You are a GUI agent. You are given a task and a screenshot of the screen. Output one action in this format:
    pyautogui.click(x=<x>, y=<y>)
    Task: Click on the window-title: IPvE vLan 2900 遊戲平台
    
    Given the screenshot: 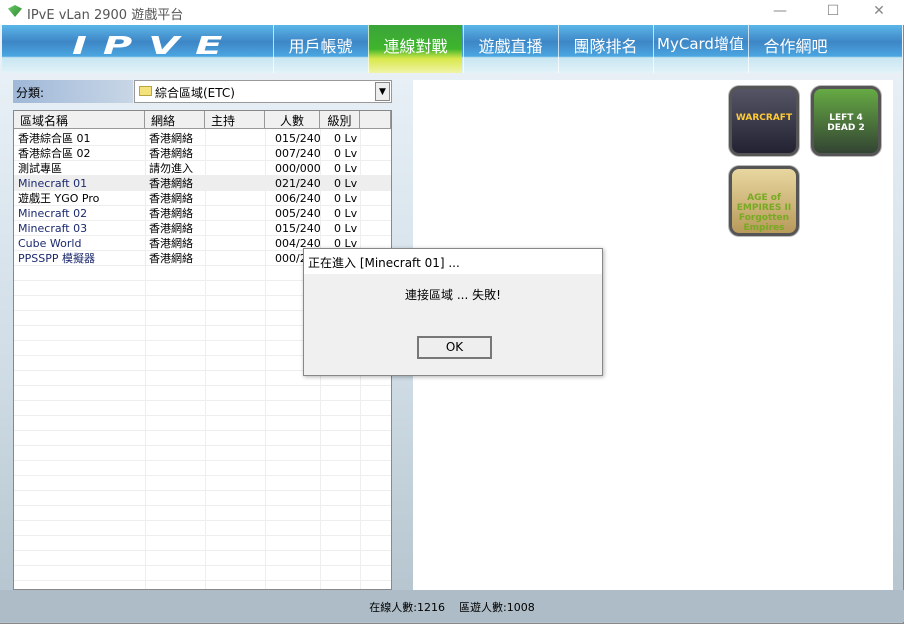 What is the action you would take?
    pyautogui.click(x=105, y=15)
    